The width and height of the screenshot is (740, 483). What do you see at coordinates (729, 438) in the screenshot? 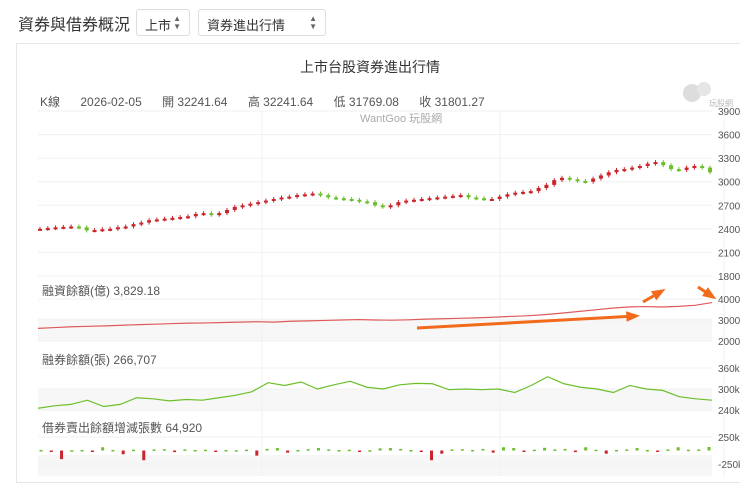
I see `y-tick-label: 250k` at bounding box center [729, 438].